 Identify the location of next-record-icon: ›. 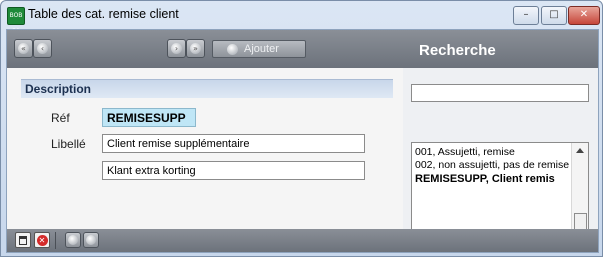
(176, 48).